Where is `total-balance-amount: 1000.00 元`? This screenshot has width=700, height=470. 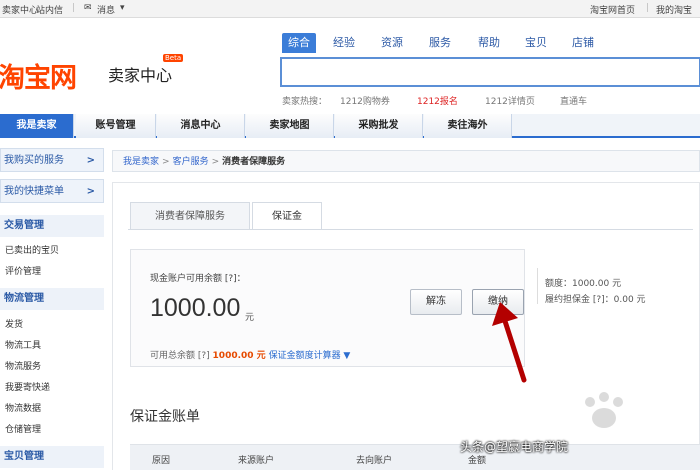 total-balance-amount: 1000.00 元 is located at coordinates (239, 356).